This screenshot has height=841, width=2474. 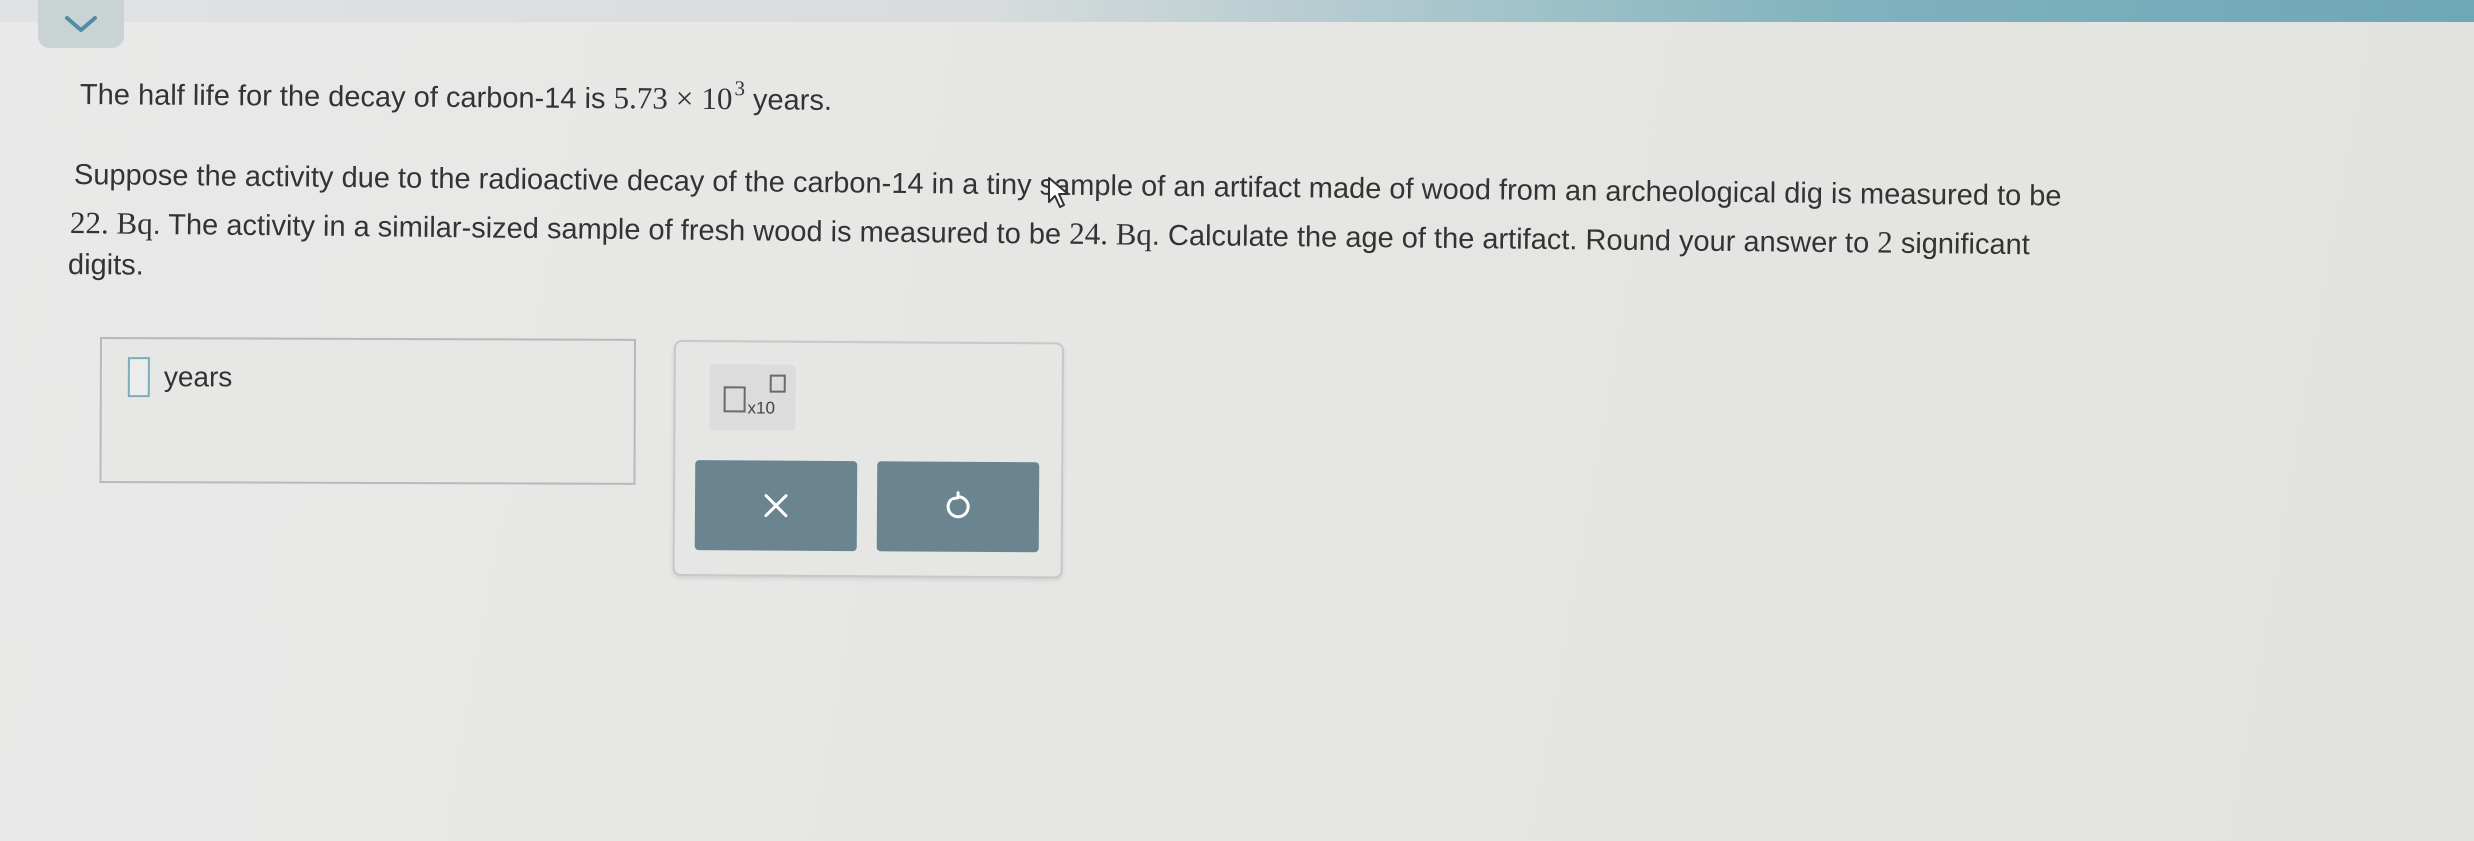 I want to click on x-icon, so click(x=776, y=506).